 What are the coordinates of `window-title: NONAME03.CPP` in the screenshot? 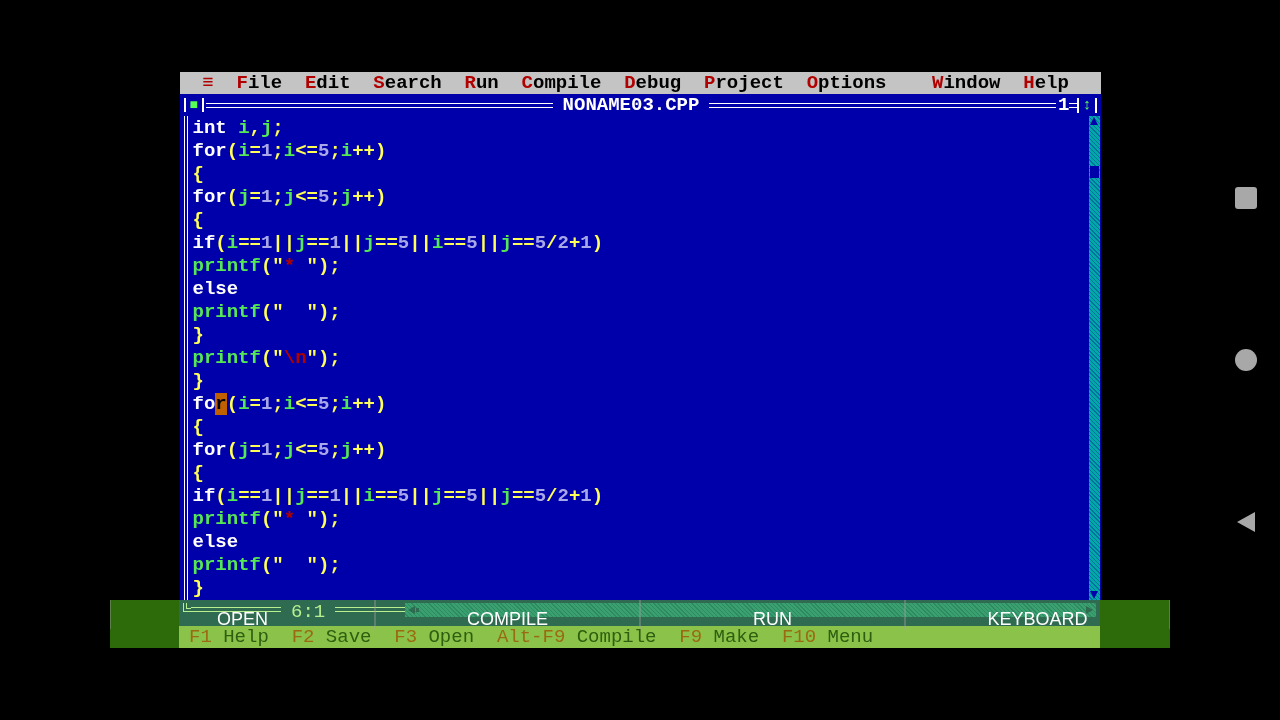 It's located at (631, 105).